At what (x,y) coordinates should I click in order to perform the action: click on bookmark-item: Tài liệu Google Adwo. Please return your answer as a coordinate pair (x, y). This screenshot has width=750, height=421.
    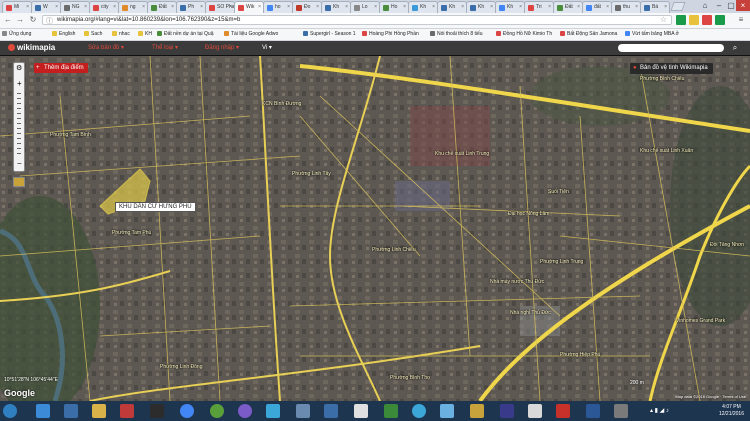
    Looking at the image, I should click on (251, 34).